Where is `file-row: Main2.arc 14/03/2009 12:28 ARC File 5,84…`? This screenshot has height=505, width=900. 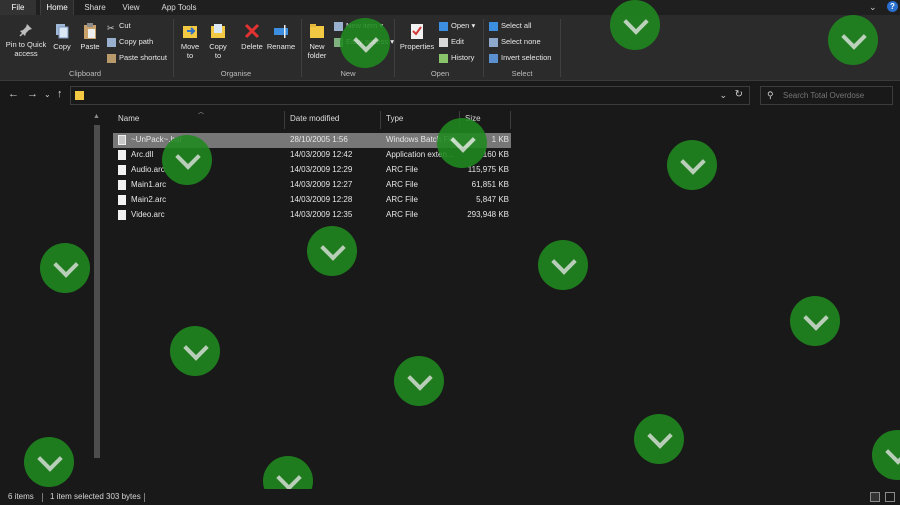
file-row: Main2.arc 14/03/2009 12:28 ARC File 5,84… is located at coordinates (312, 200).